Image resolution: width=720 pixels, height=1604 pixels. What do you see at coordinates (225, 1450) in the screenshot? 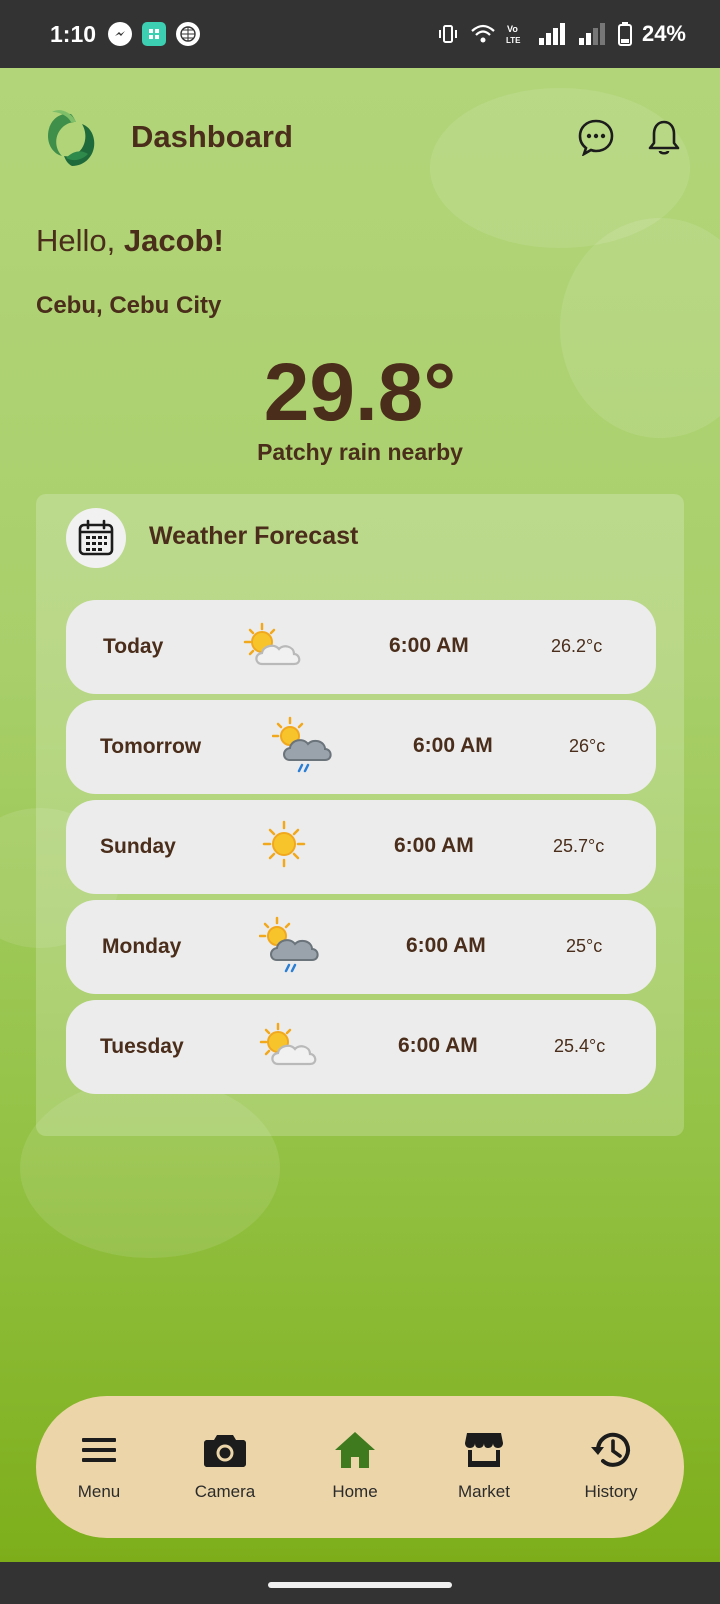
I see `camera-icon` at bounding box center [225, 1450].